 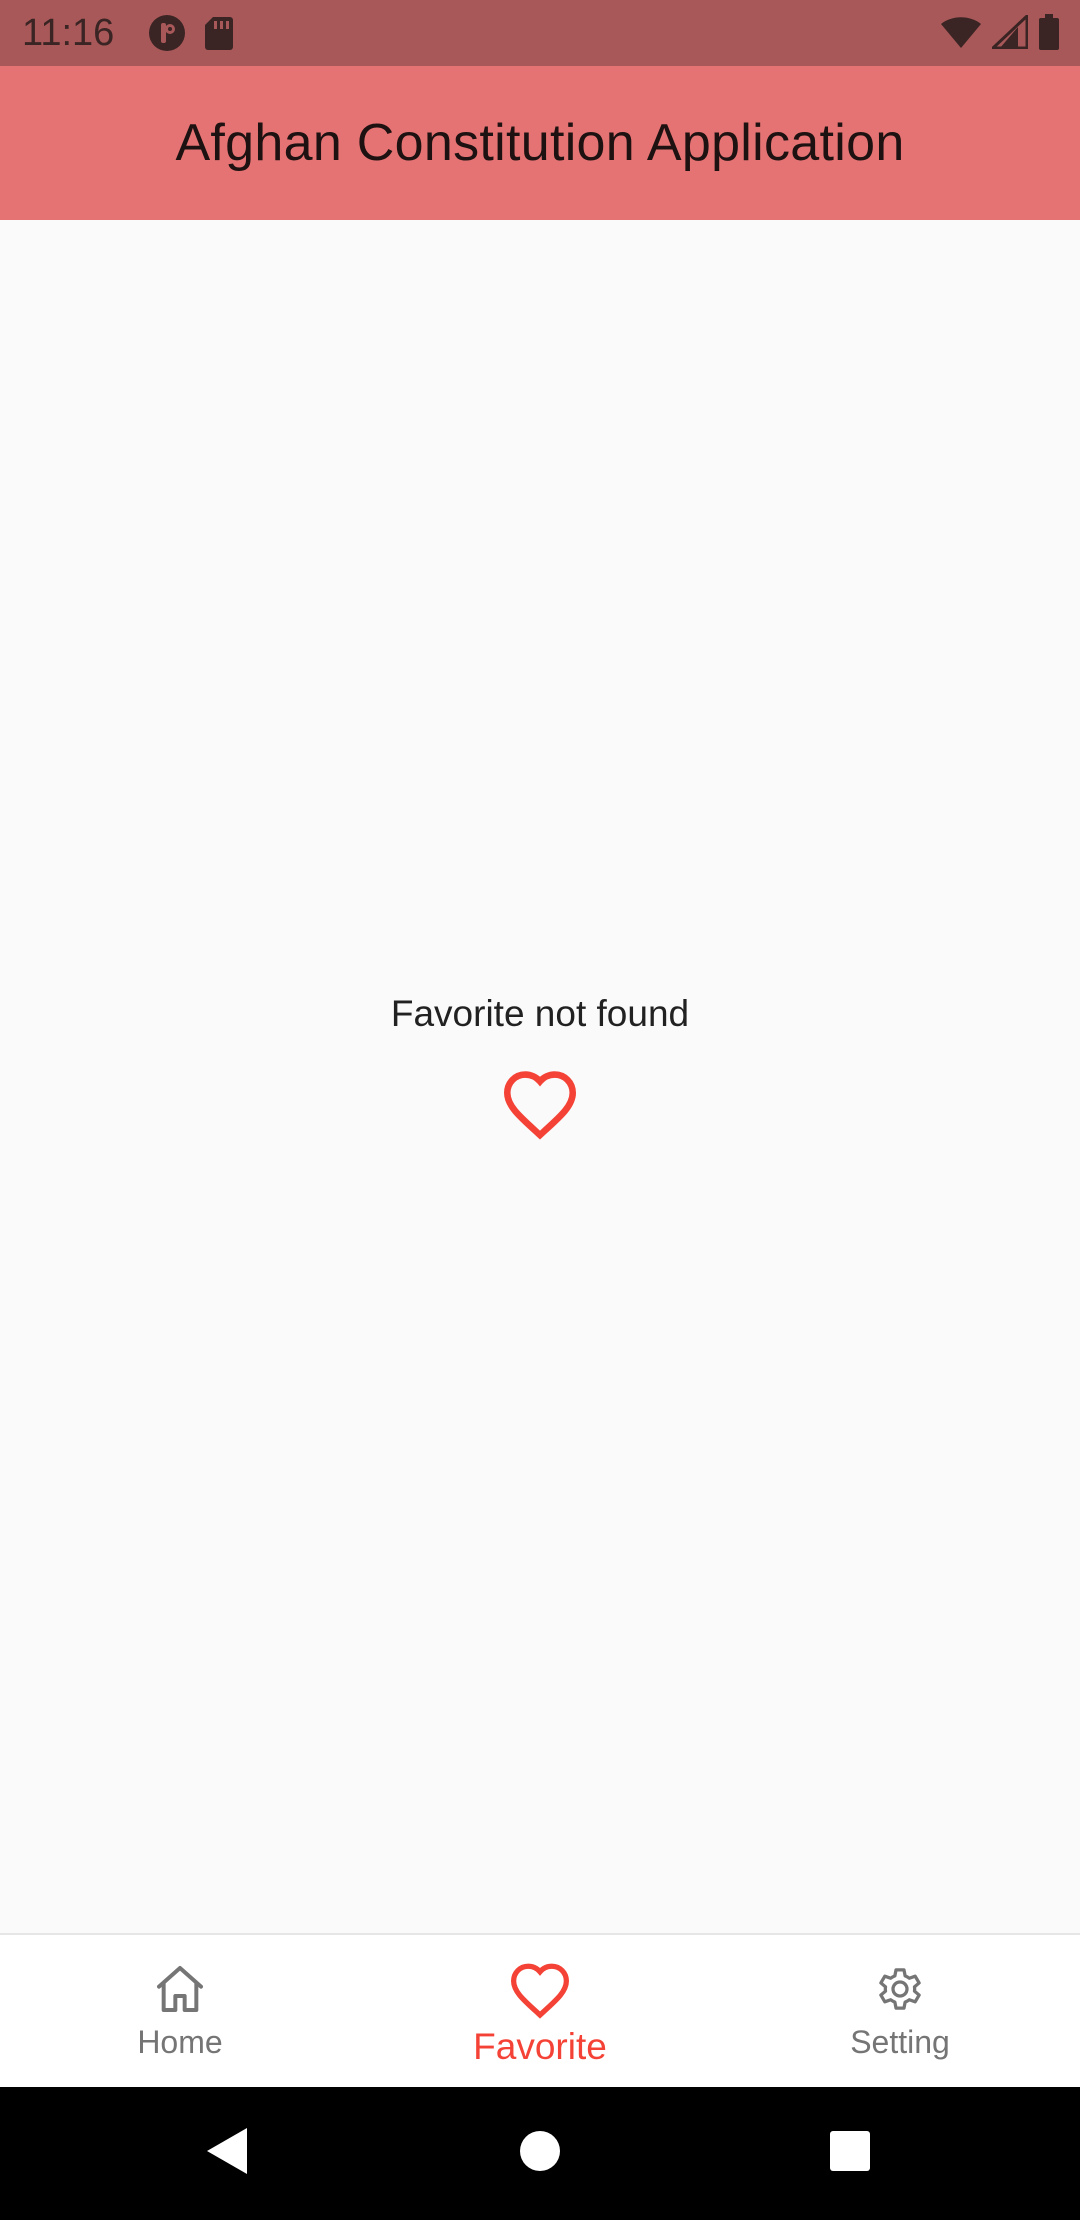 I want to click on nav-item-setting: Setting, so click(x=900, y=2012).